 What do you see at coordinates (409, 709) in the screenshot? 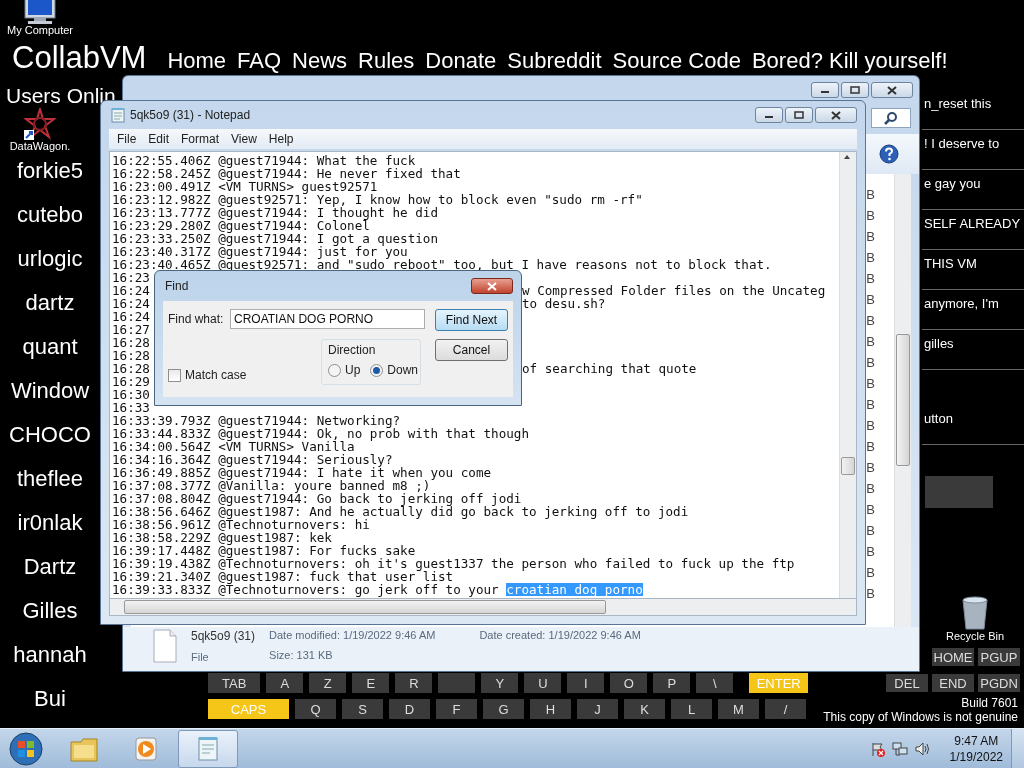
I see `keyboard-key: D` at bounding box center [409, 709].